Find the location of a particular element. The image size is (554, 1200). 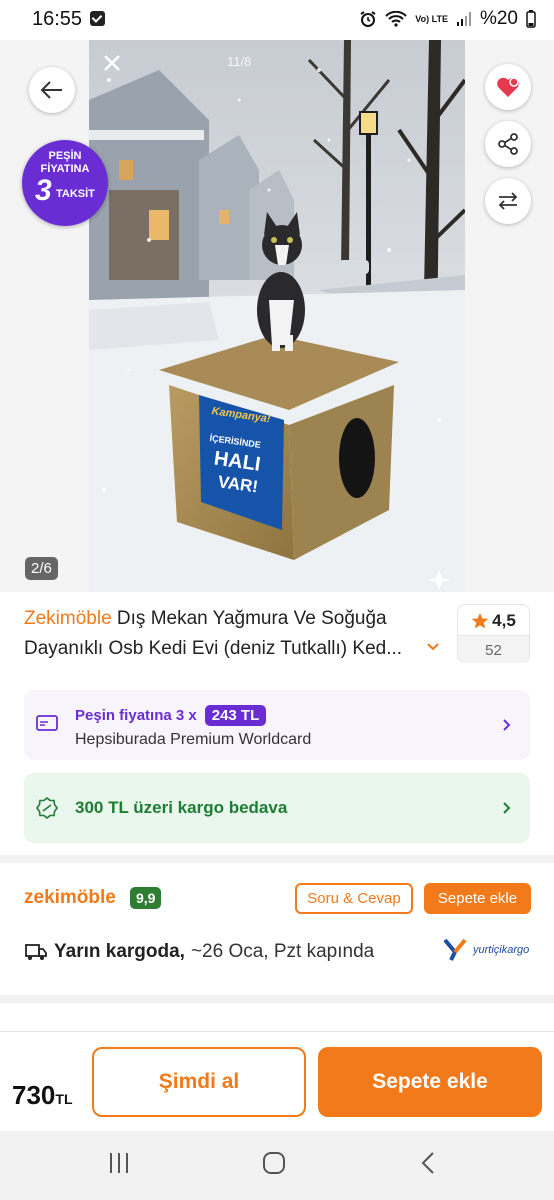

rating-box: 4,5 52 is located at coordinates (493, 633).